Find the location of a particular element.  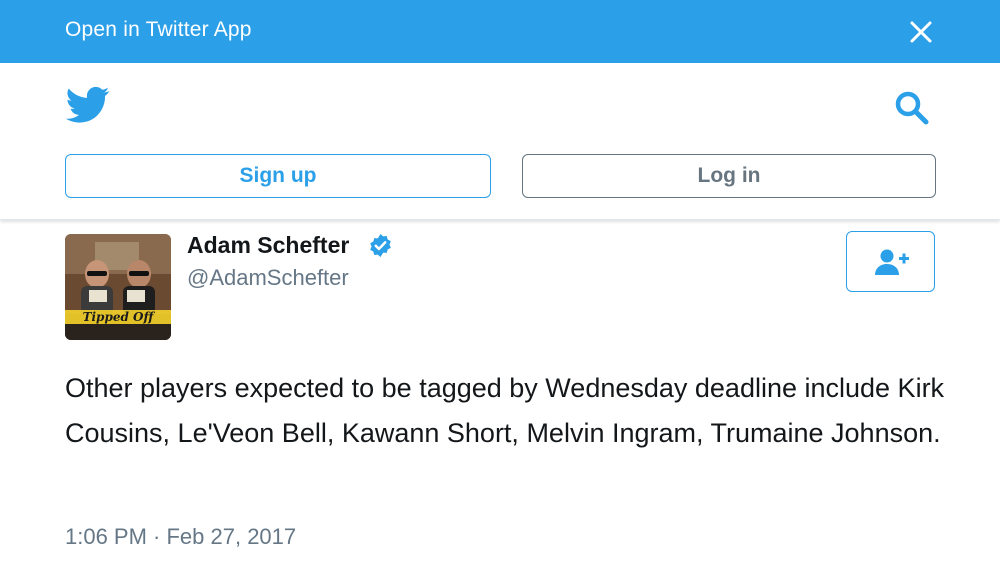

open-in-app-banner: Open in Twitter App is located at coordinates (500, 31).